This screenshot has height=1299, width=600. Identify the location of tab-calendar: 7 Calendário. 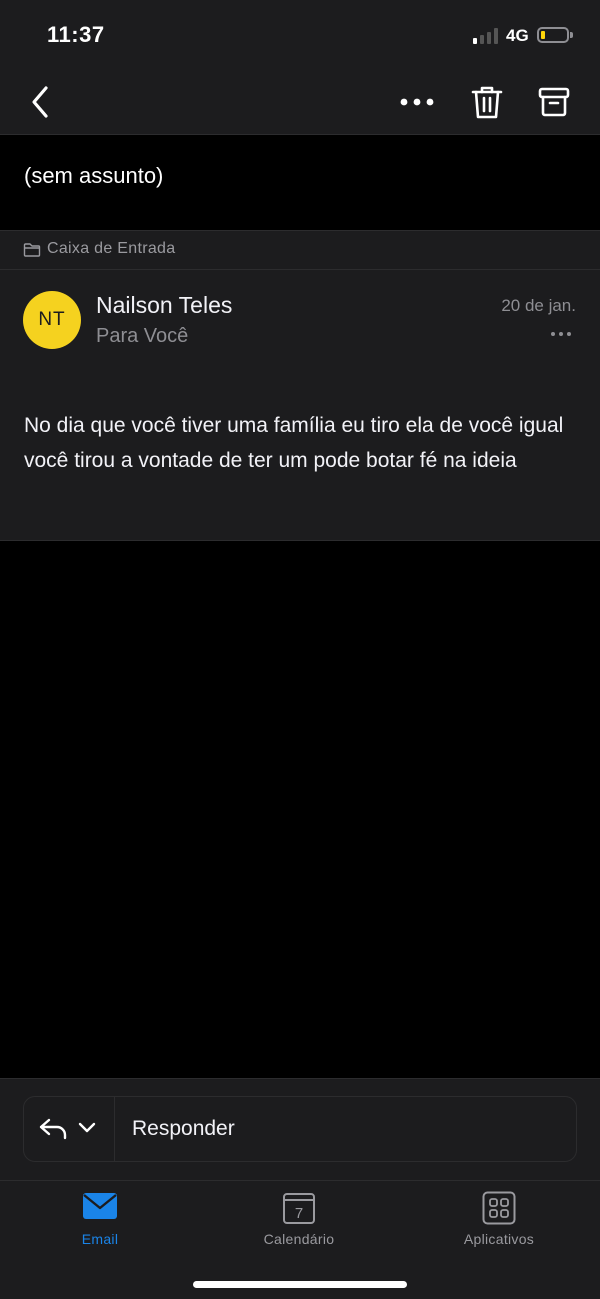
(299, 1221).